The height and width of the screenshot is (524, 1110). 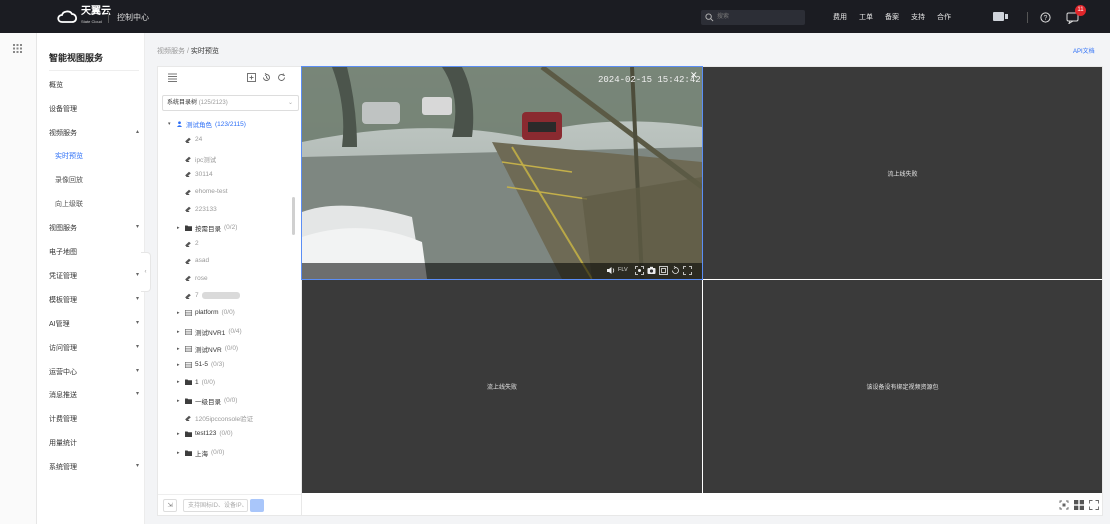 I want to click on volume-icon, so click(x=610, y=270).